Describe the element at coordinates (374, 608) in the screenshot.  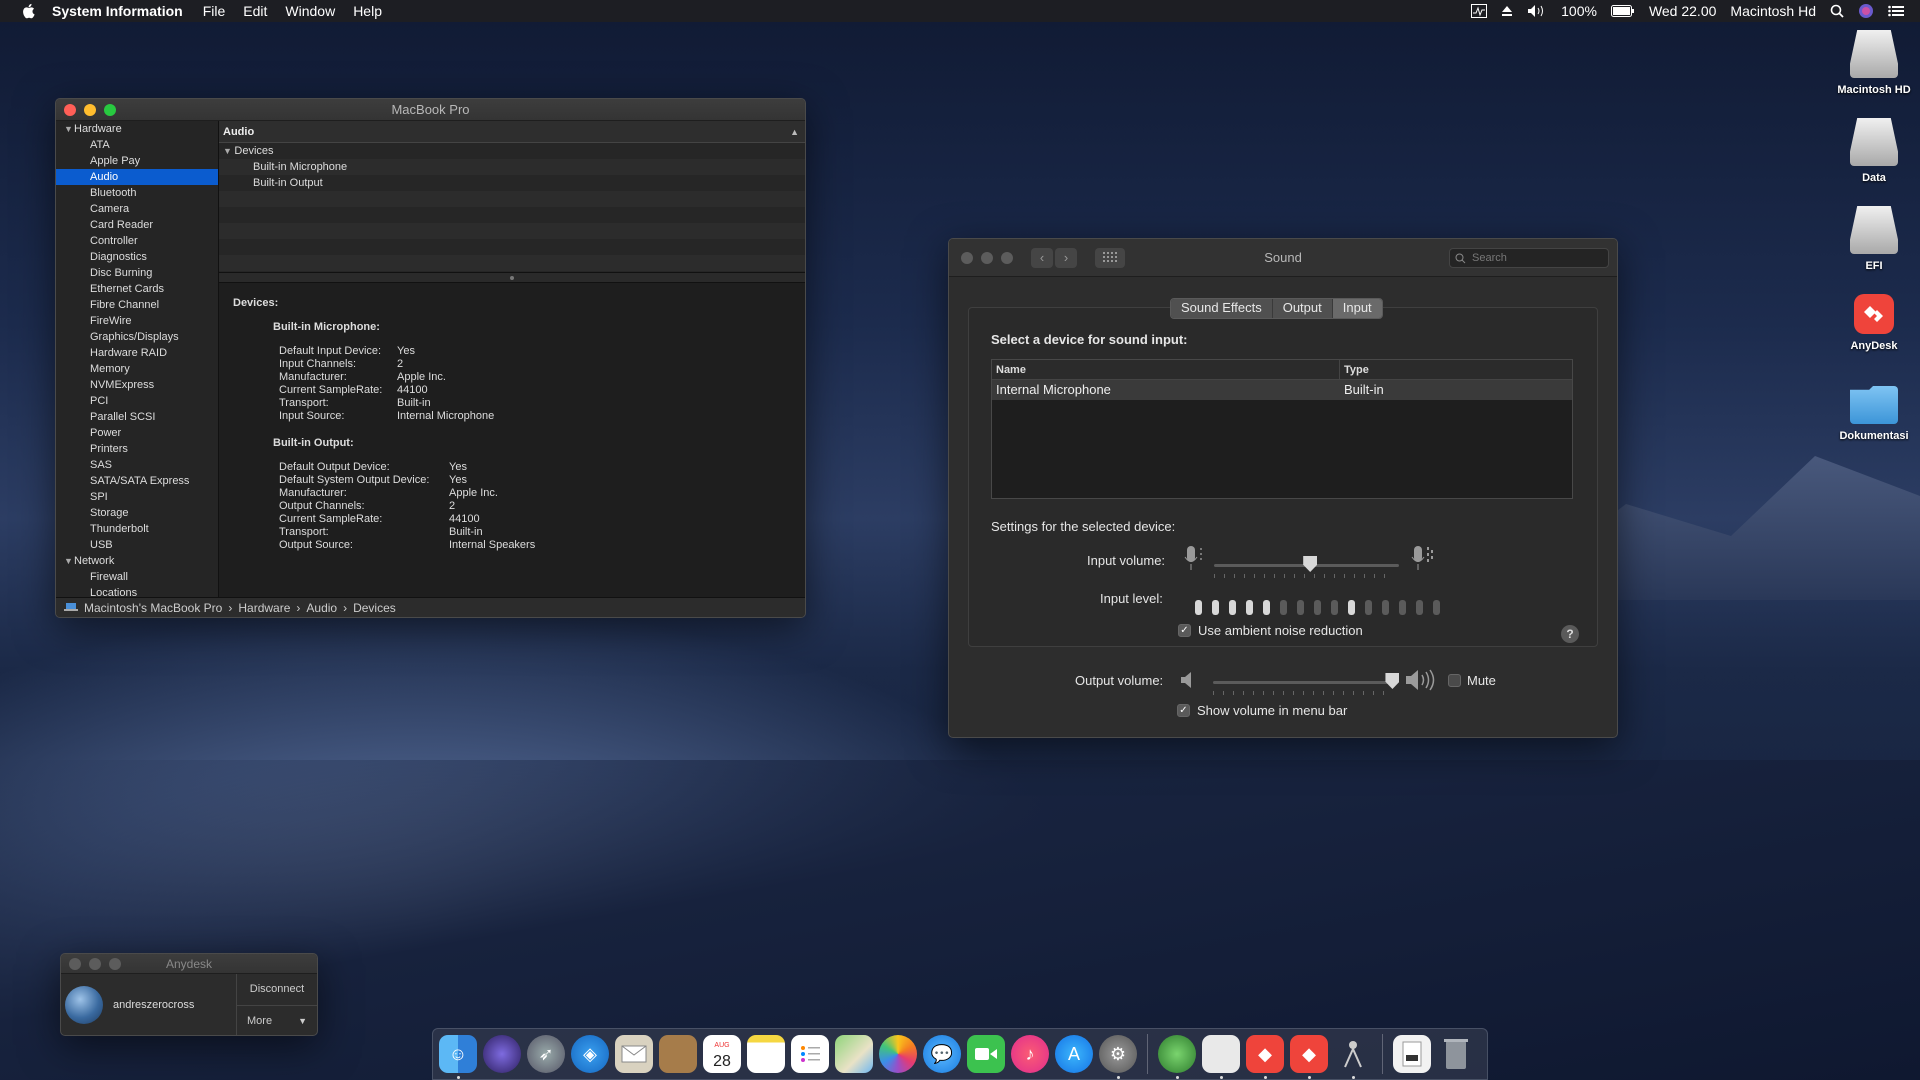
I see `path-item-devices: Devices` at that location.